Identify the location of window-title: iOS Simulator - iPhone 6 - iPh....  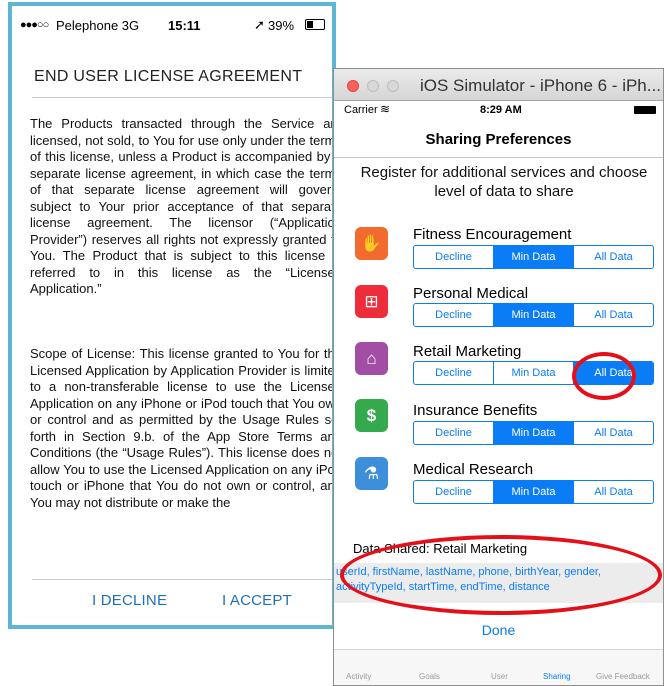
(540, 85).